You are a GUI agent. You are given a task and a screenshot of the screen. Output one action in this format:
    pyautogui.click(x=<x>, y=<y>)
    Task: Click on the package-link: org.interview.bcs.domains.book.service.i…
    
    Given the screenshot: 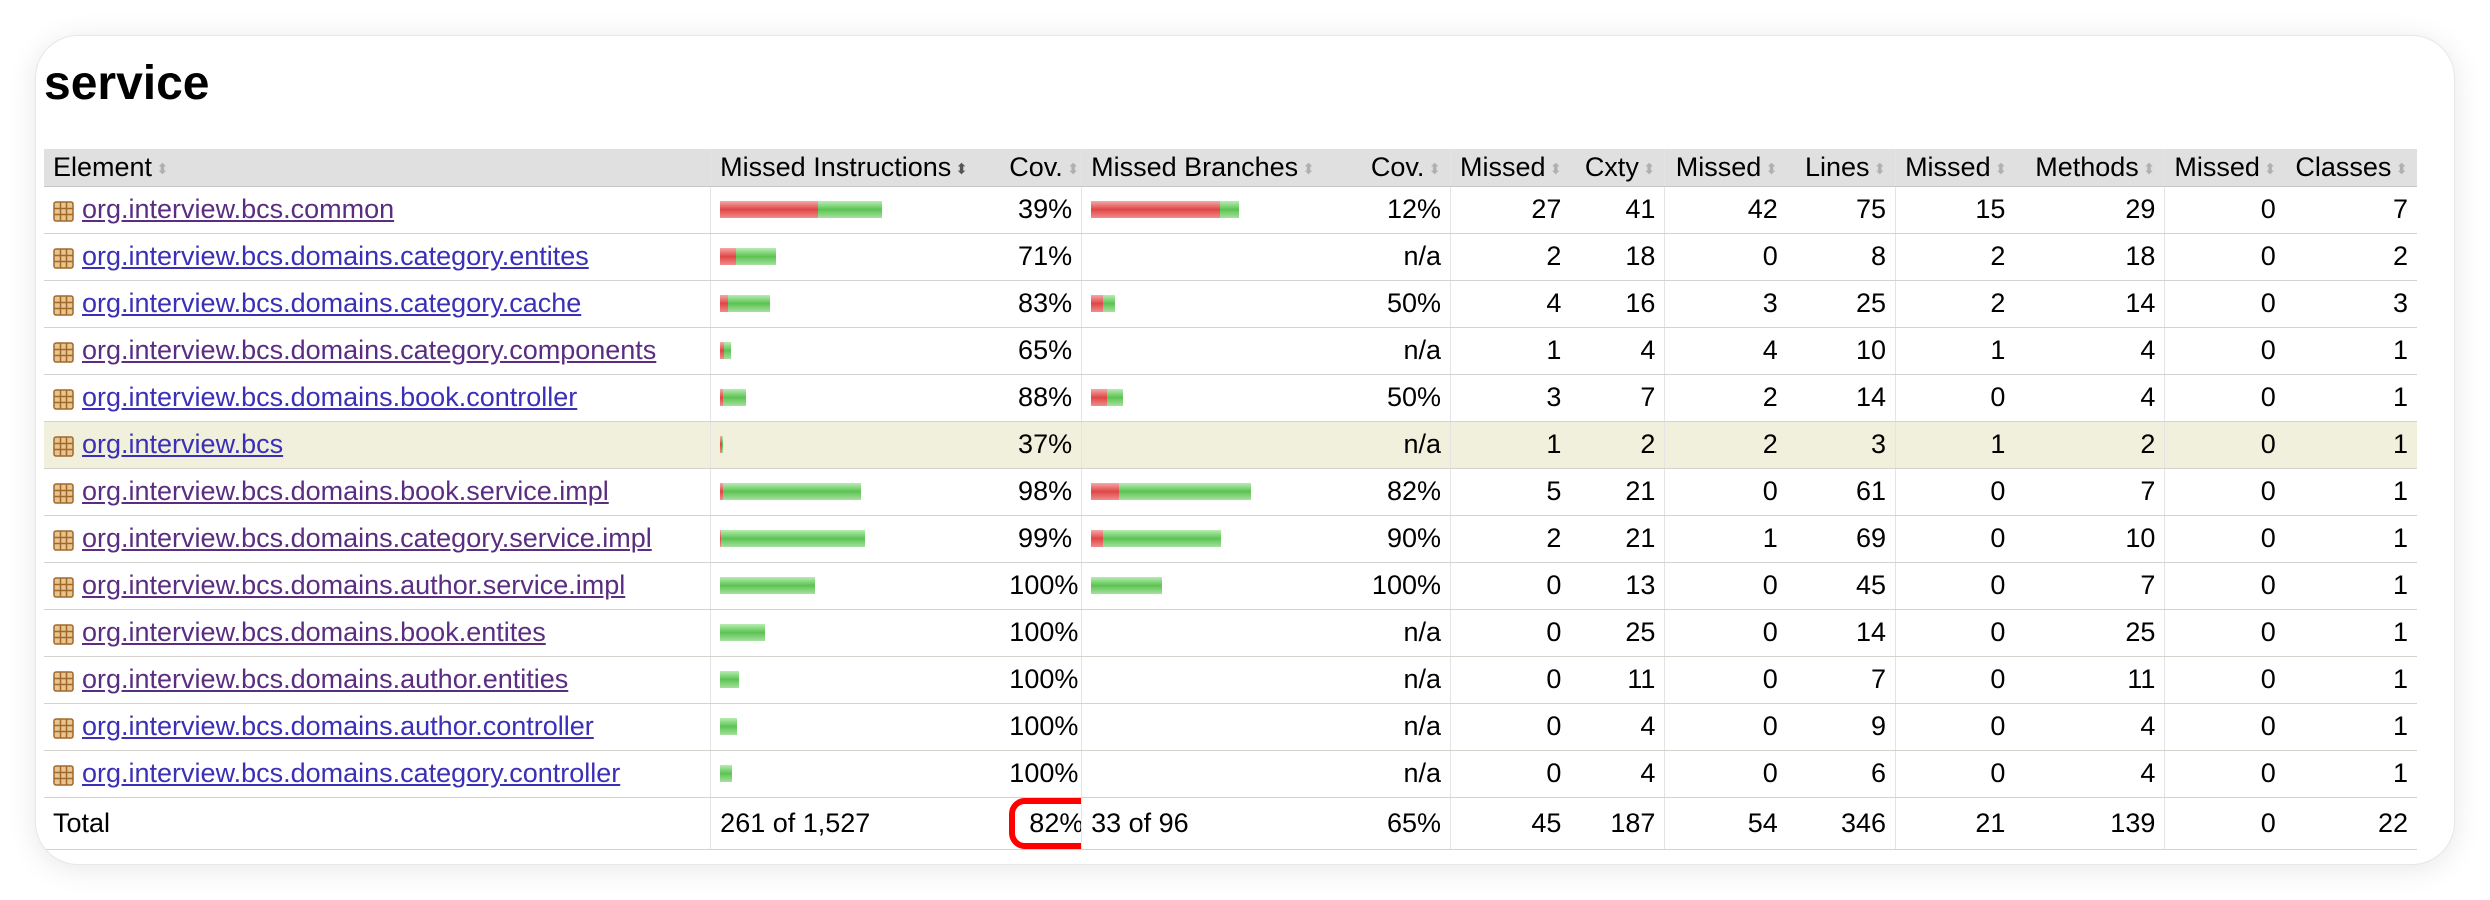 What is the action you would take?
    pyautogui.click(x=345, y=491)
    